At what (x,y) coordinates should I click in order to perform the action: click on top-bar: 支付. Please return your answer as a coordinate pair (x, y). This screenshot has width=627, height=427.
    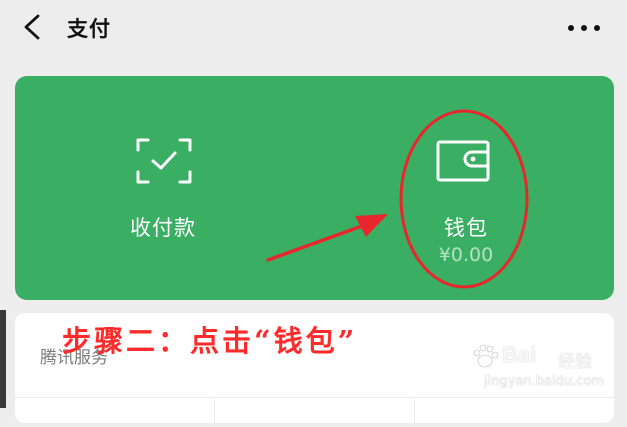
    Looking at the image, I should click on (313, 29).